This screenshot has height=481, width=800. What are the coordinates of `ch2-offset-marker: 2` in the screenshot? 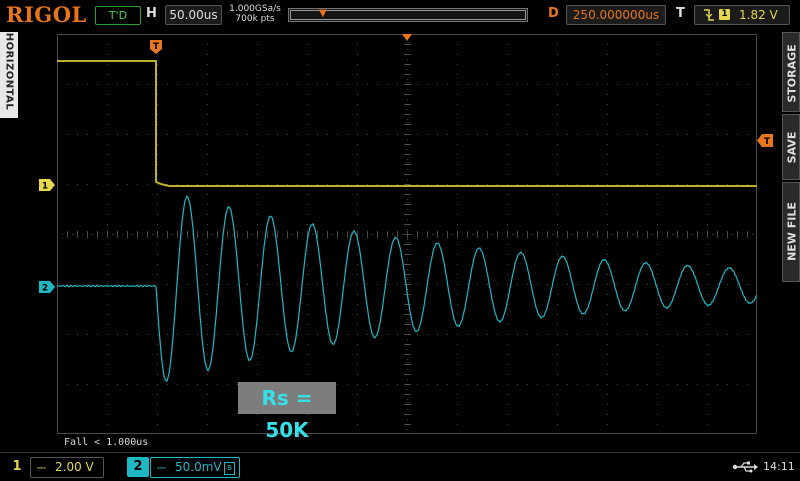 It's located at (47, 287).